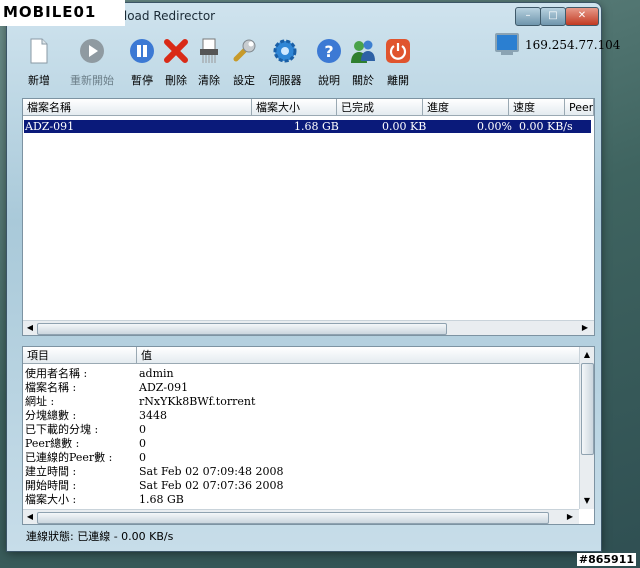 This screenshot has height=568, width=640. What do you see at coordinates (51, 415) in the screenshot?
I see `detail-key: 分塊總數 :` at bounding box center [51, 415].